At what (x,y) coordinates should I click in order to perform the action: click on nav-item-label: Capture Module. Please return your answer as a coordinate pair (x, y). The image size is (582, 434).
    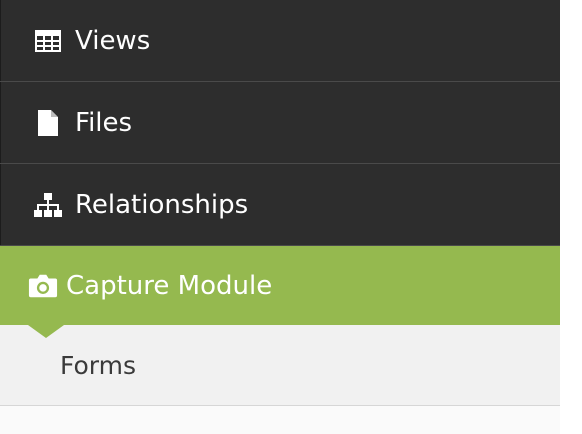
    Looking at the image, I should click on (169, 285).